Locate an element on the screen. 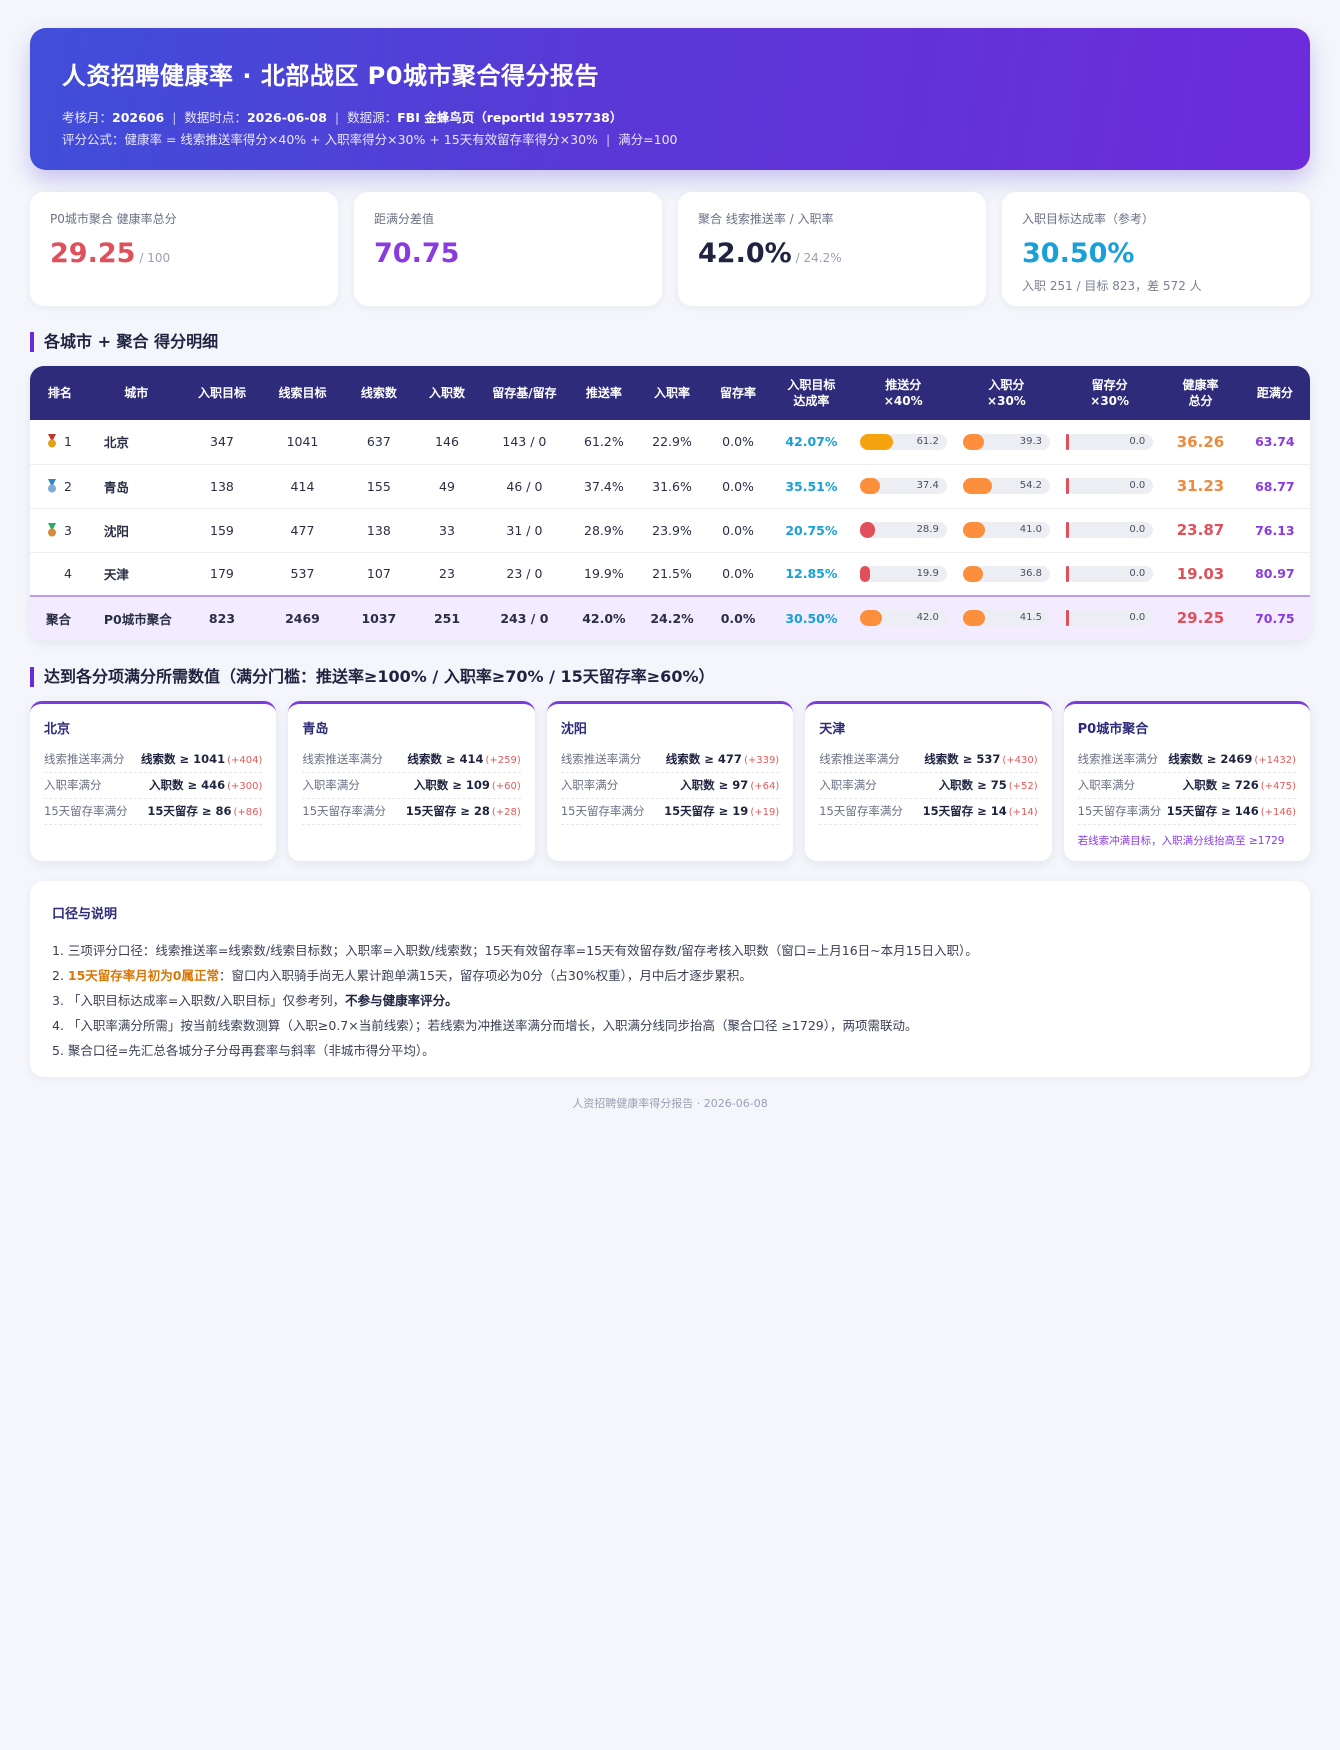  cell-retention: 143 / 0 is located at coordinates (524, 442).